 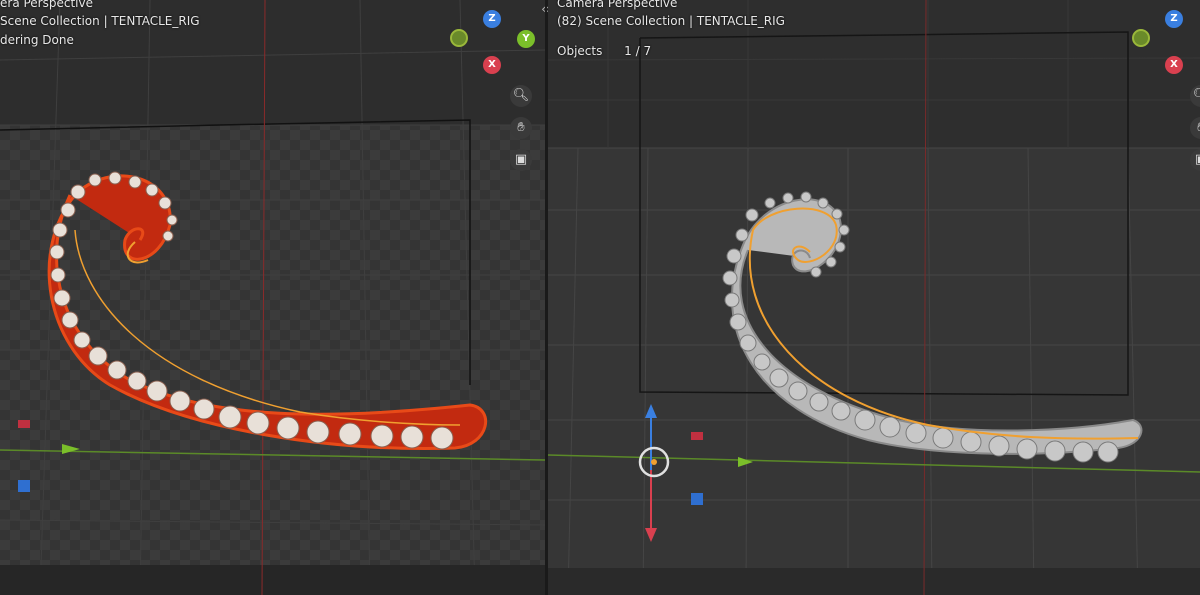 I want to click on zoom-icon: 🔍︎, so click(x=521, y=96).